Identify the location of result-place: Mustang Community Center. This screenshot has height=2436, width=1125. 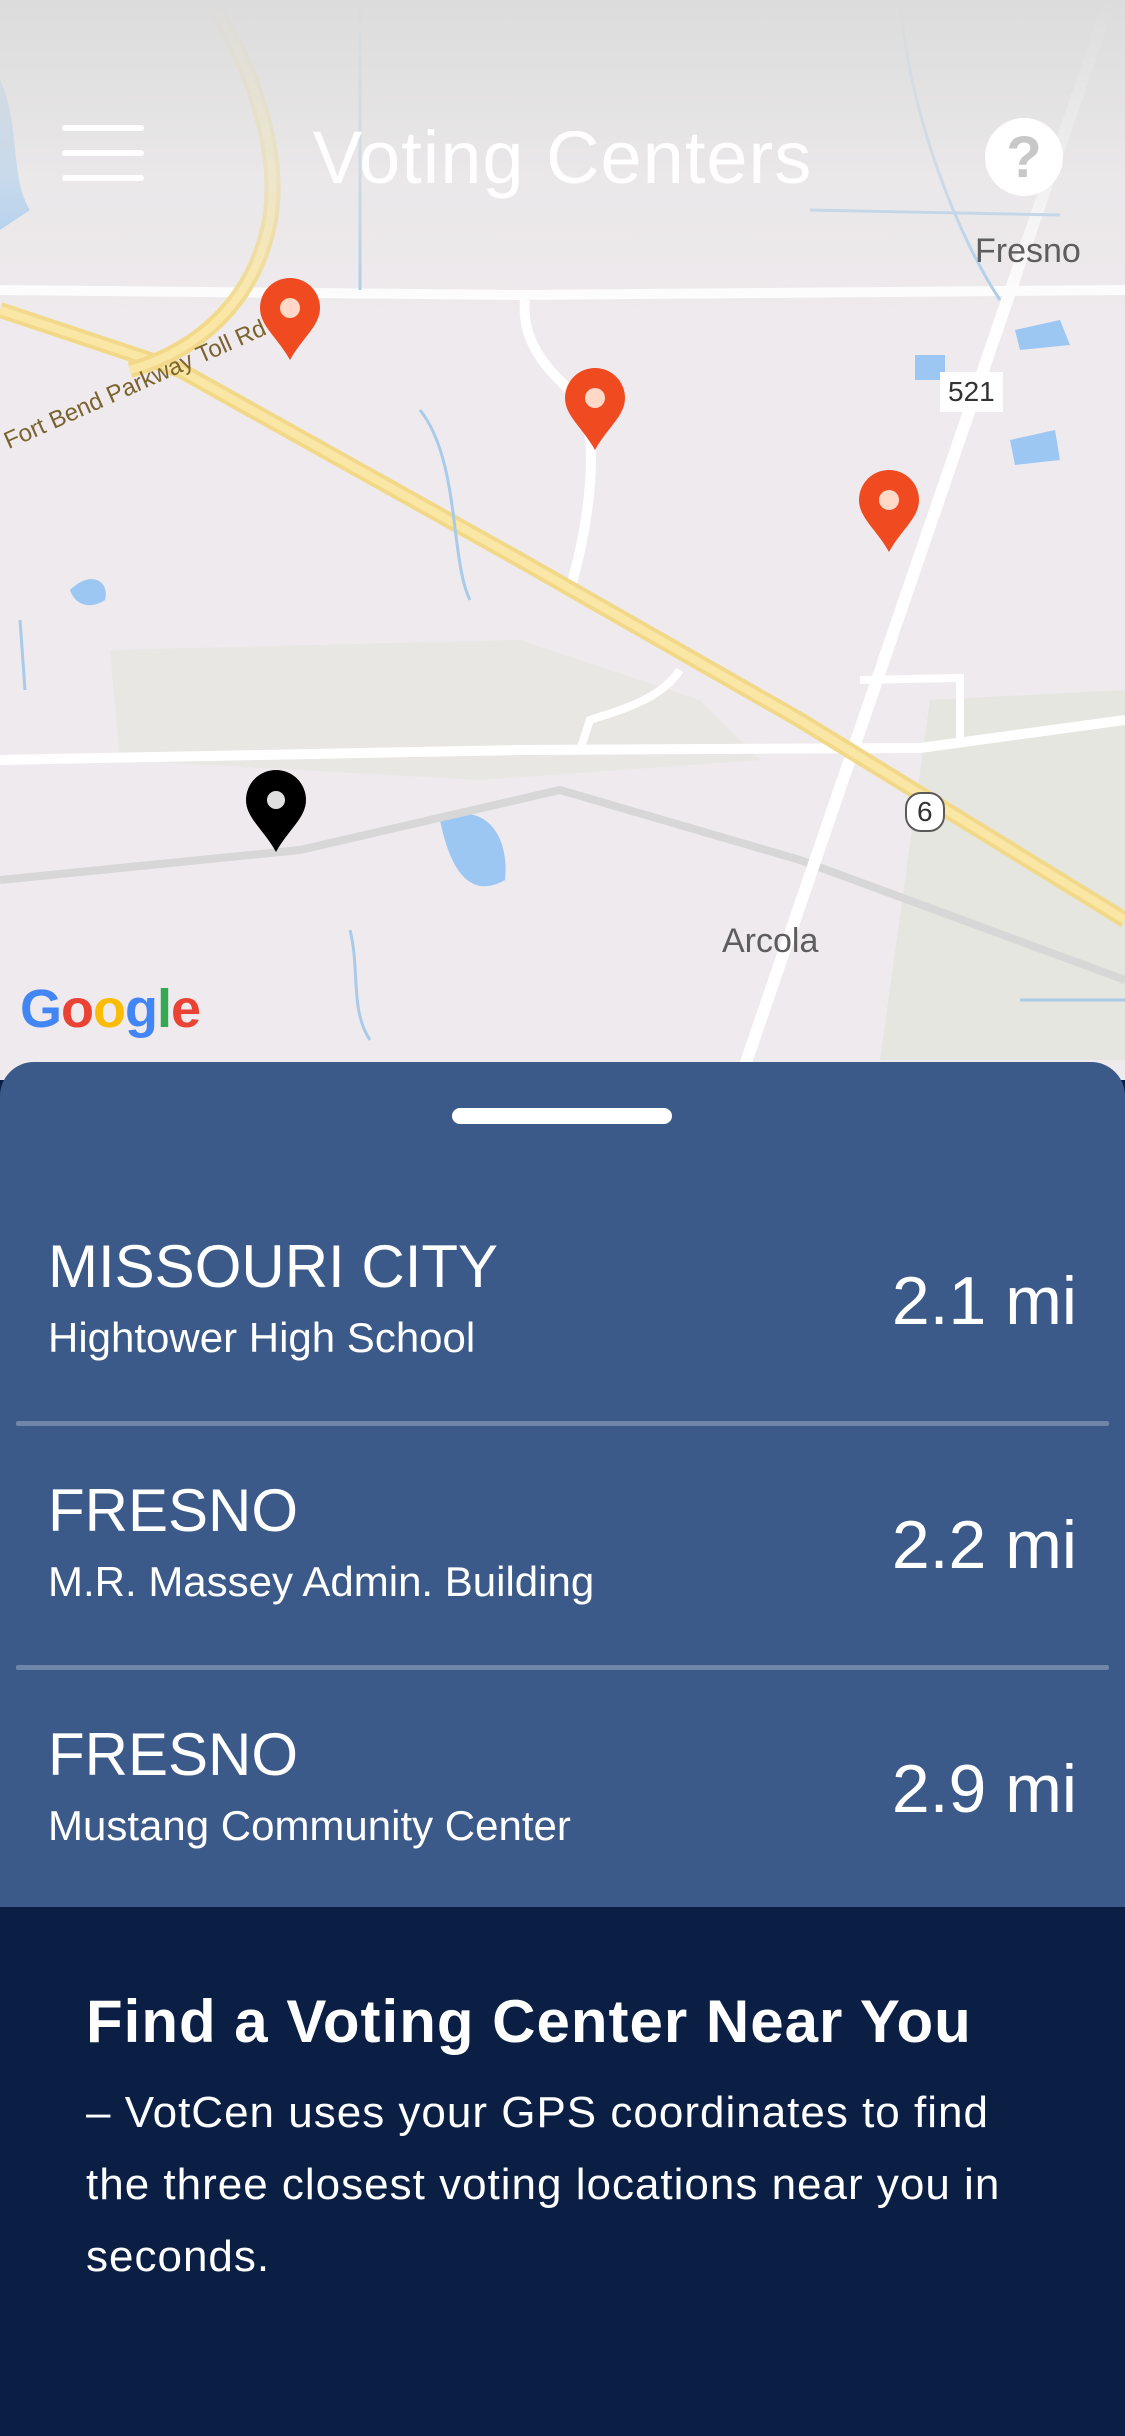
(309, 1825).